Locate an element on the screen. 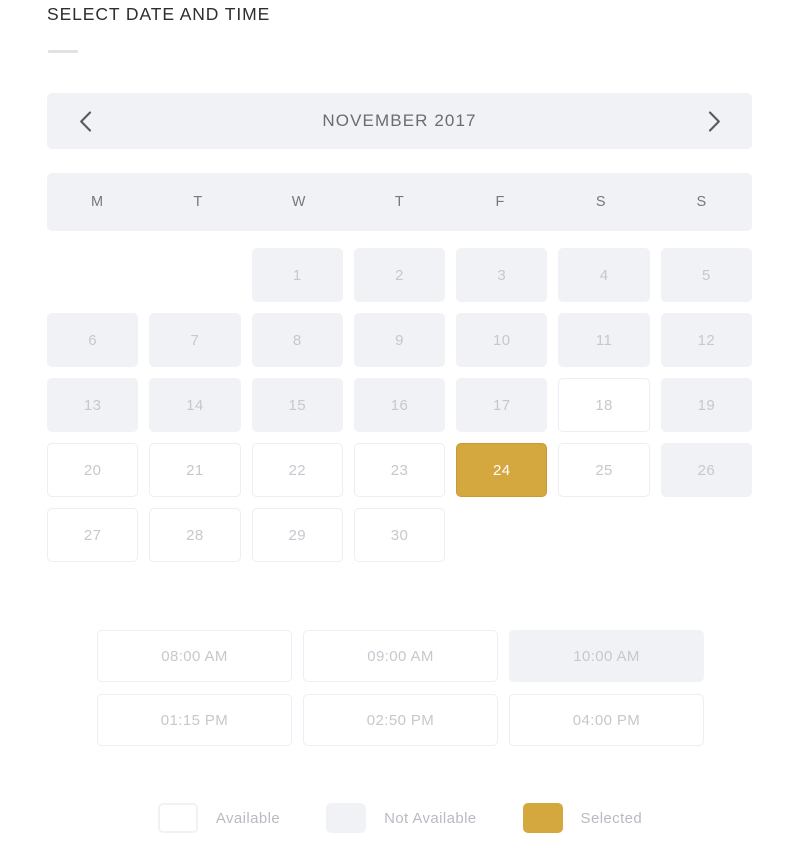 This screenshot has height=867, width=800. day-cell-30: 30 is located at coordinates (399, 535).